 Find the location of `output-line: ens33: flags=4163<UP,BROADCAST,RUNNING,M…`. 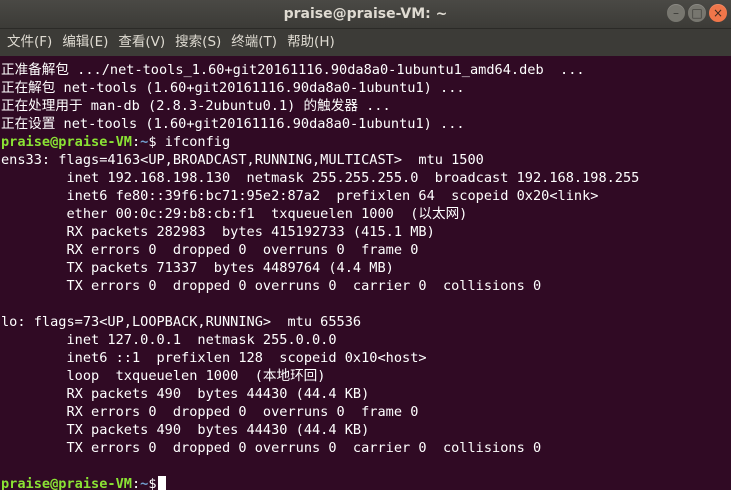

output-line: ens33: flags=4163<UP,BROADCAST,RUNNING,M… is located at coordinates (242, 160).